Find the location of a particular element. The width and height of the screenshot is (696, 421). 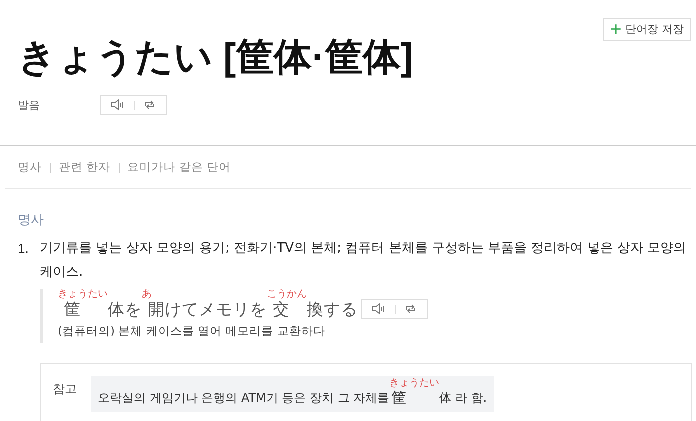

note-text: 오락실의 게임기나 은행의 ATM기 등은 장치 그 자체를 is located at coordinates (244, 398).